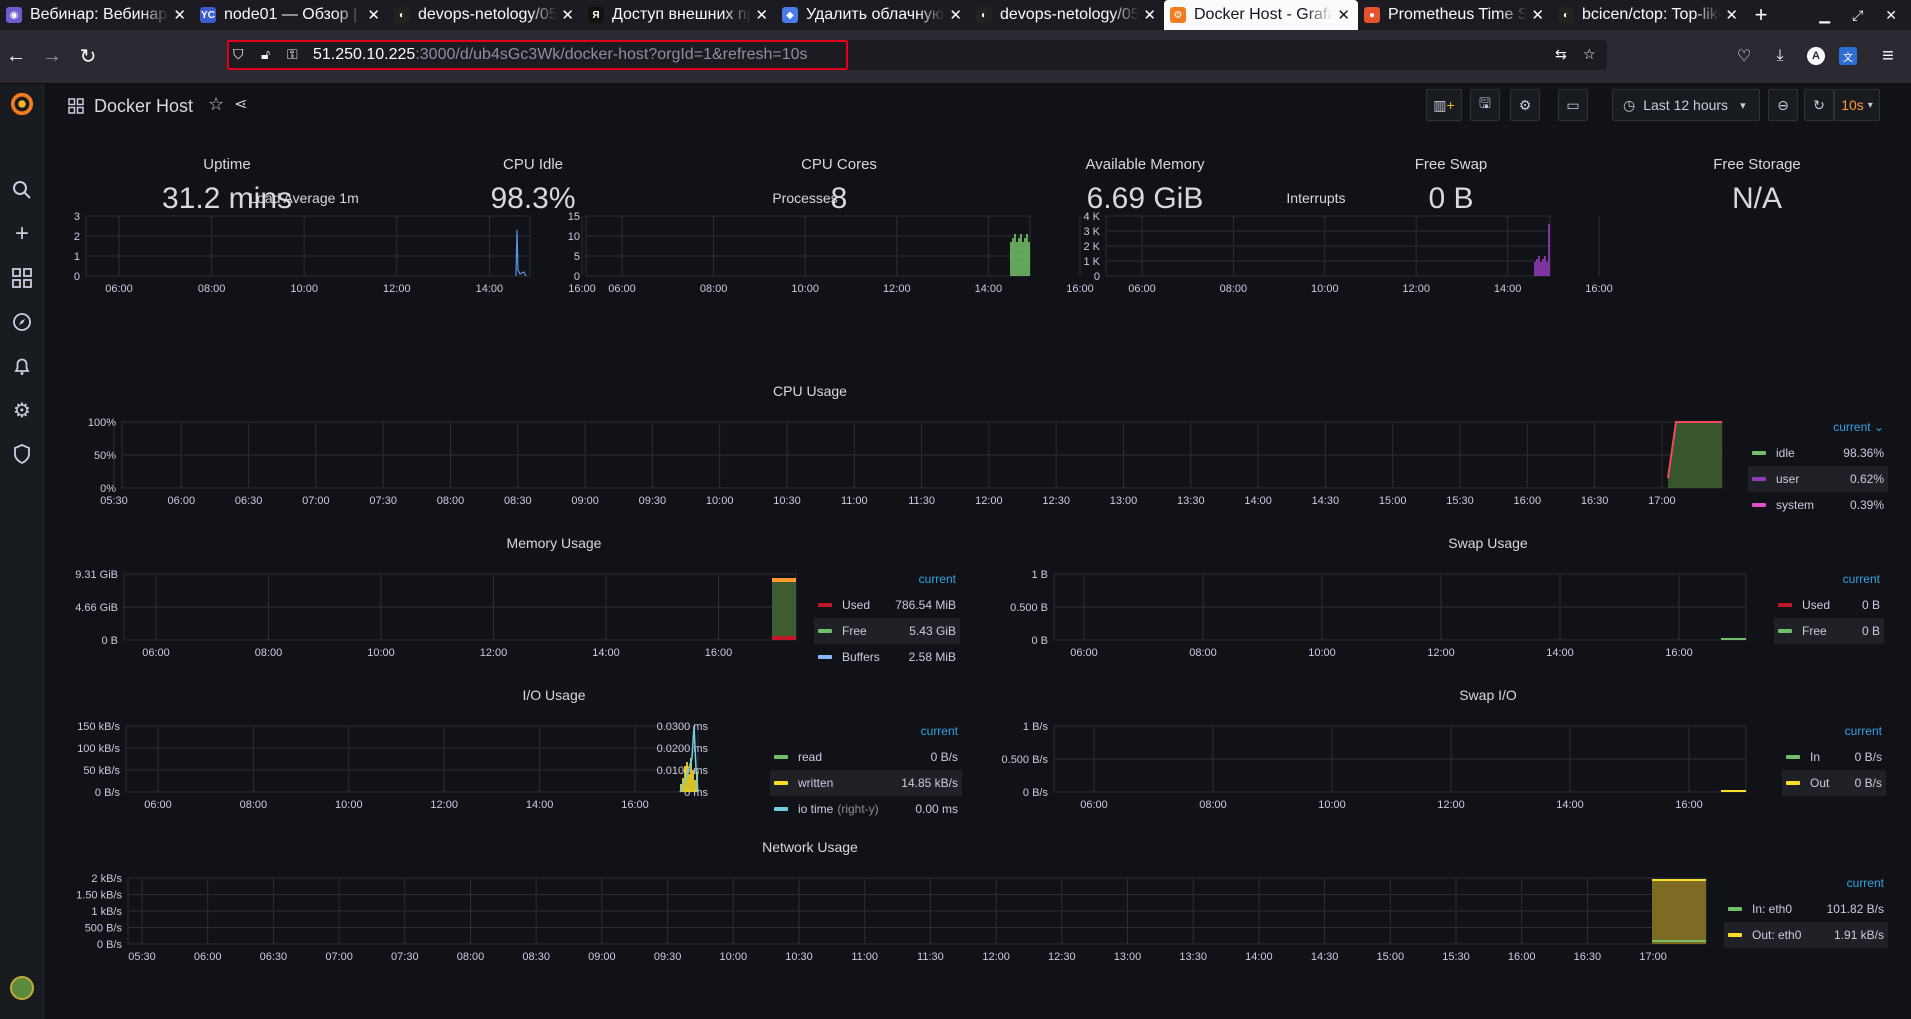 Image resolution: width=1911 pixels, height=1019 pixels. What do you see at coordinates (1589, 54) in the screenshot?
I see `bookmark-star-icon: ☆` at bounding box center [1589, 54].